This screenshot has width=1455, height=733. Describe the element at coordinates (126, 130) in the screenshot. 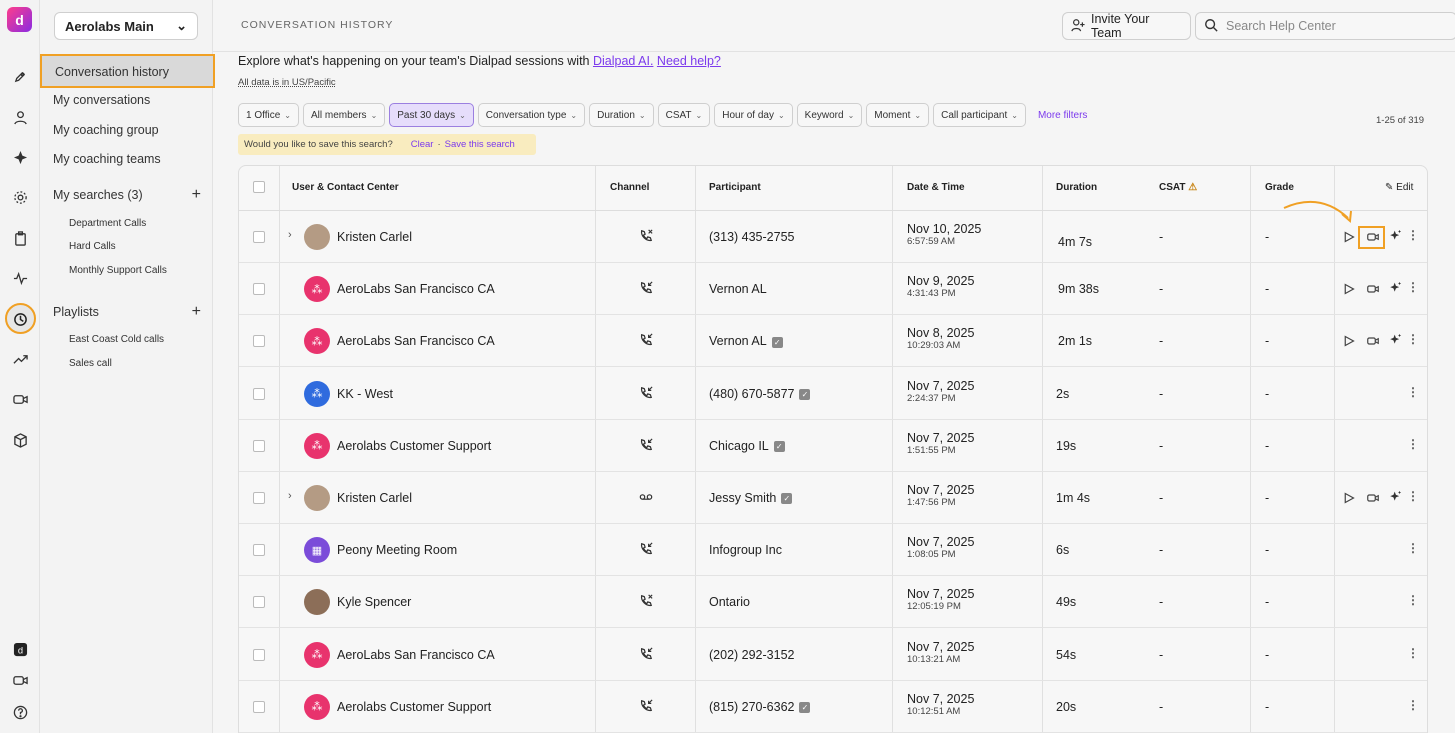

I see `sidebar-item-my-coaching-group: My coaching group` at that location.